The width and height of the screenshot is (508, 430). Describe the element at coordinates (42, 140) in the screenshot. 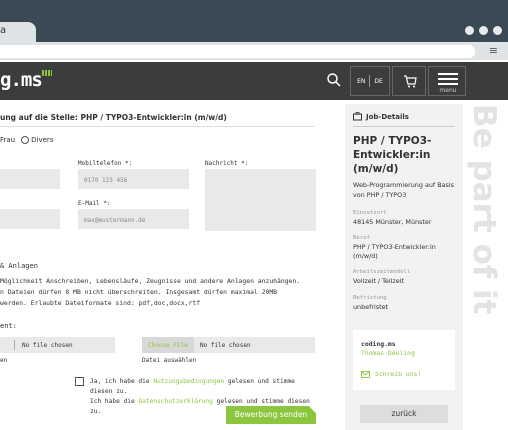

I see `radio-label-divers: Divers` at that location.